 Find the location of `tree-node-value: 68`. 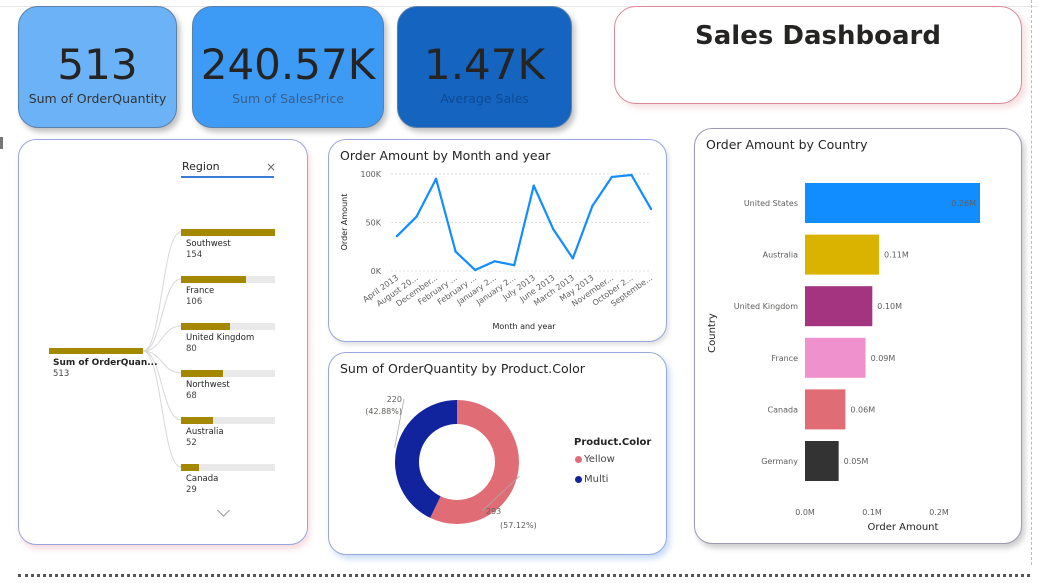

tree-node-value: 68 is located at coordinates (191, 396).